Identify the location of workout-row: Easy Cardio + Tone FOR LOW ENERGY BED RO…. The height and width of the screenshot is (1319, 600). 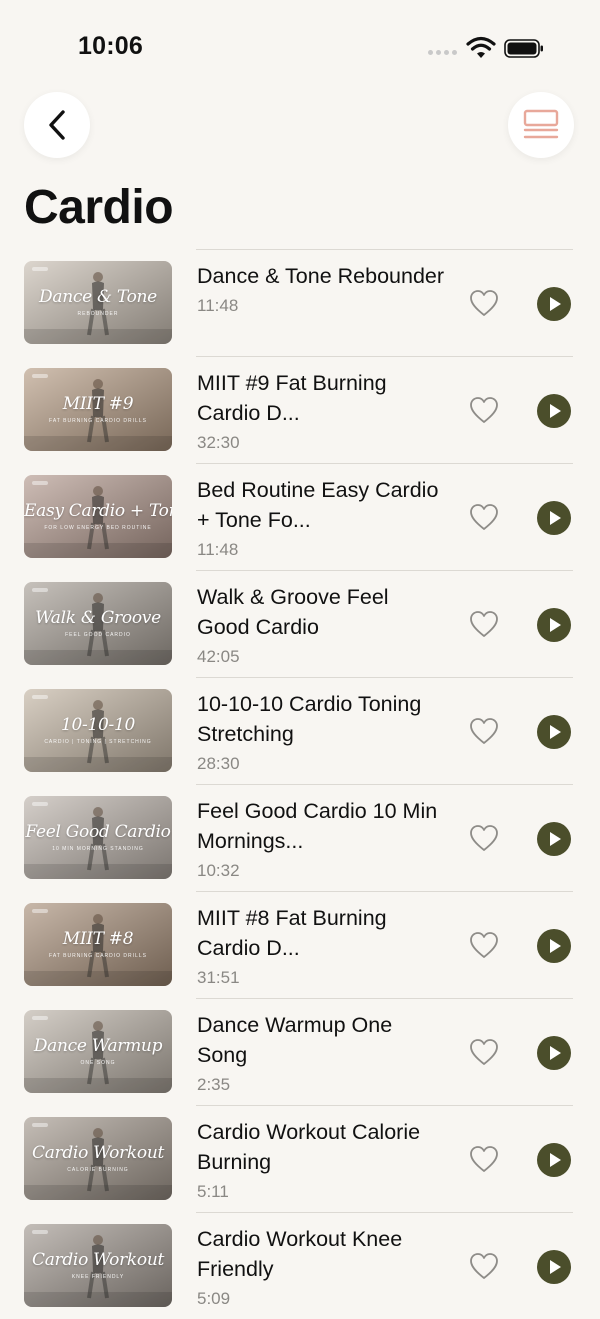
(300, 516).